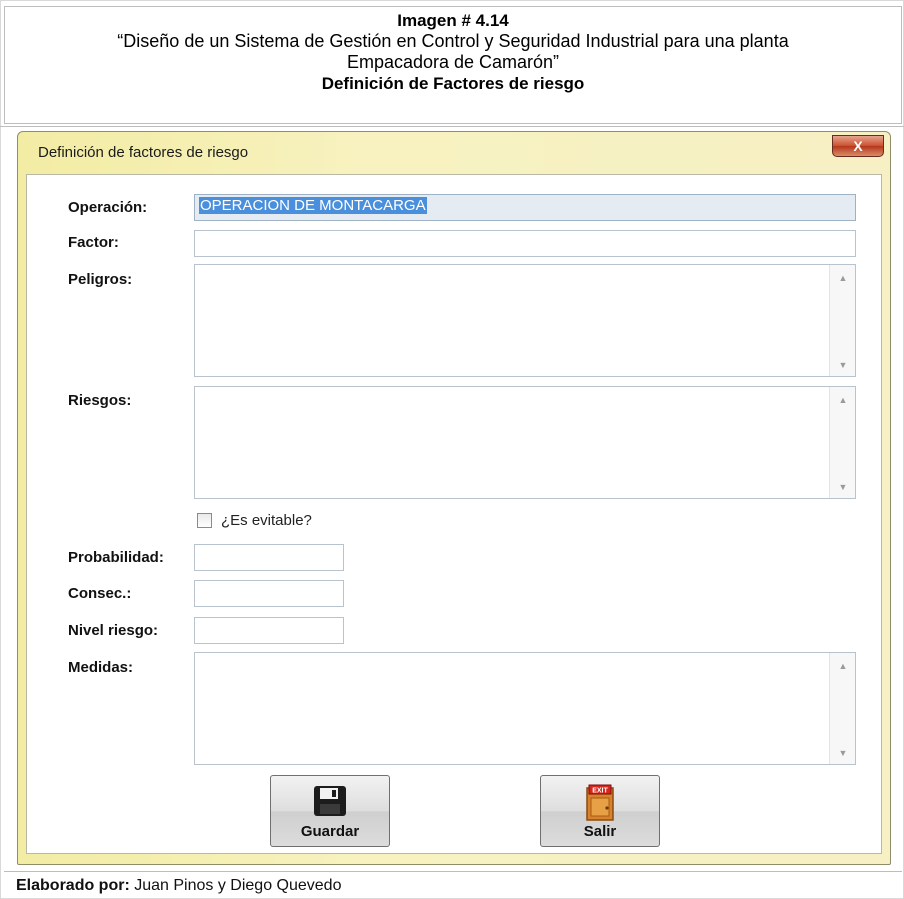  I want to click on footer-divider, so click(453, 871).